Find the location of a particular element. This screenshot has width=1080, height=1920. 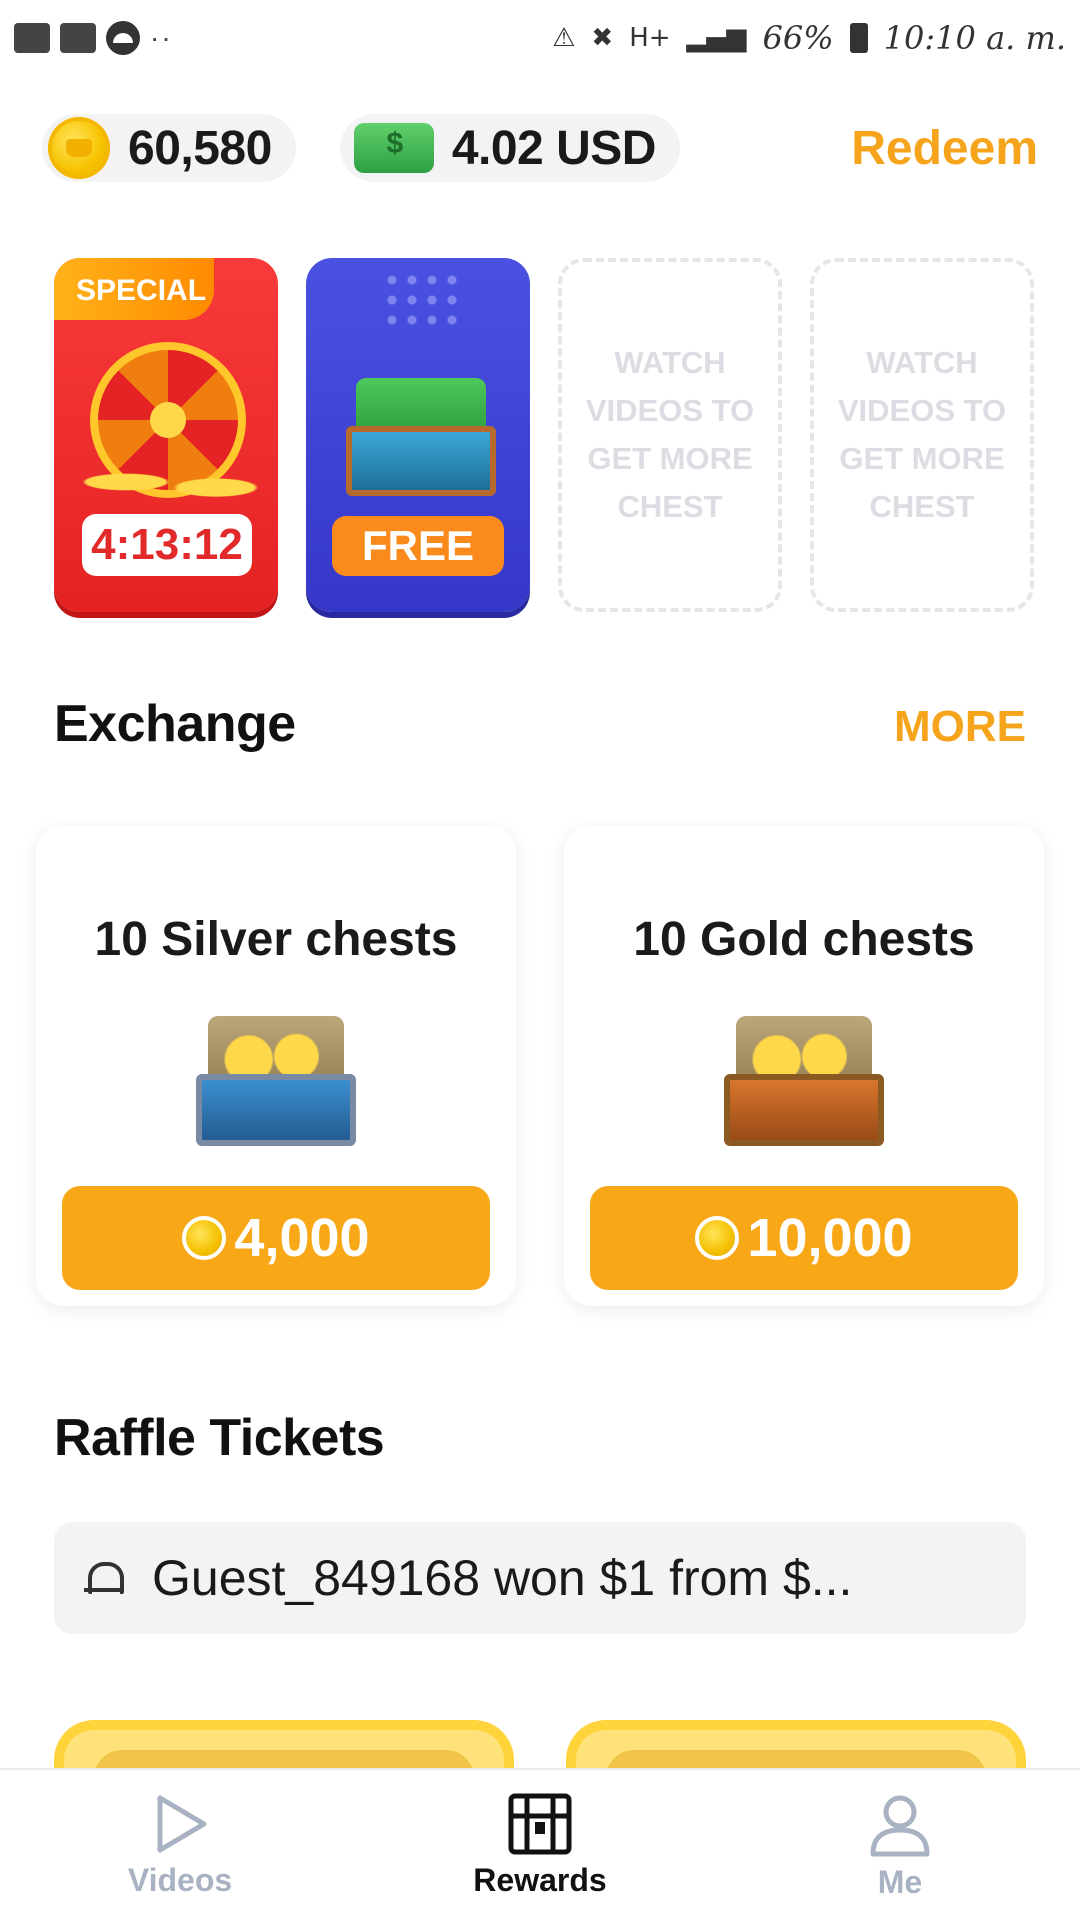

battery-icon is located at coordinates (858, 38).